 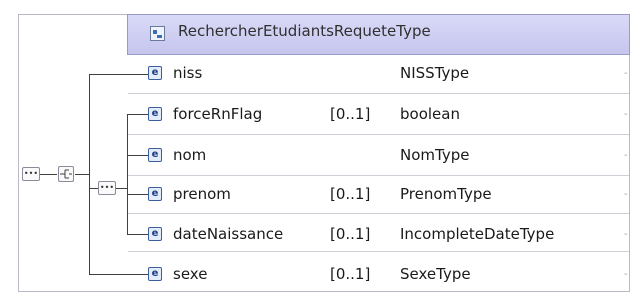 I want to click on type-title: RechercherEtudiantsRequeteType, so click(x=304, y=31).